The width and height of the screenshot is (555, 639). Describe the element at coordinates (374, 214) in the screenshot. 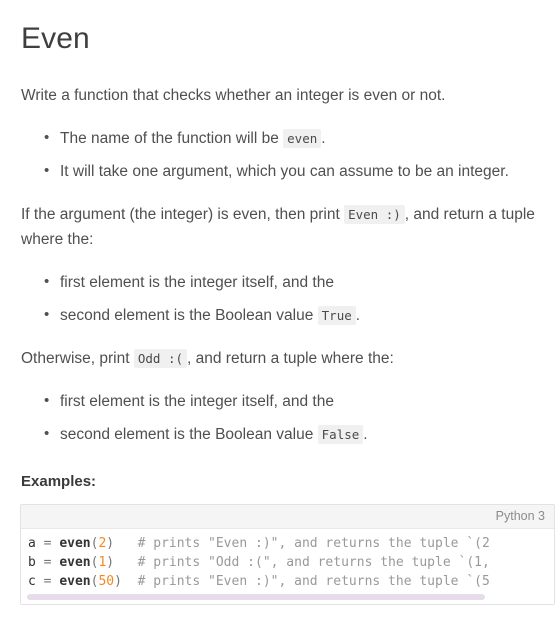

I see `inline-code-even-smiley: Even :)` at that location.